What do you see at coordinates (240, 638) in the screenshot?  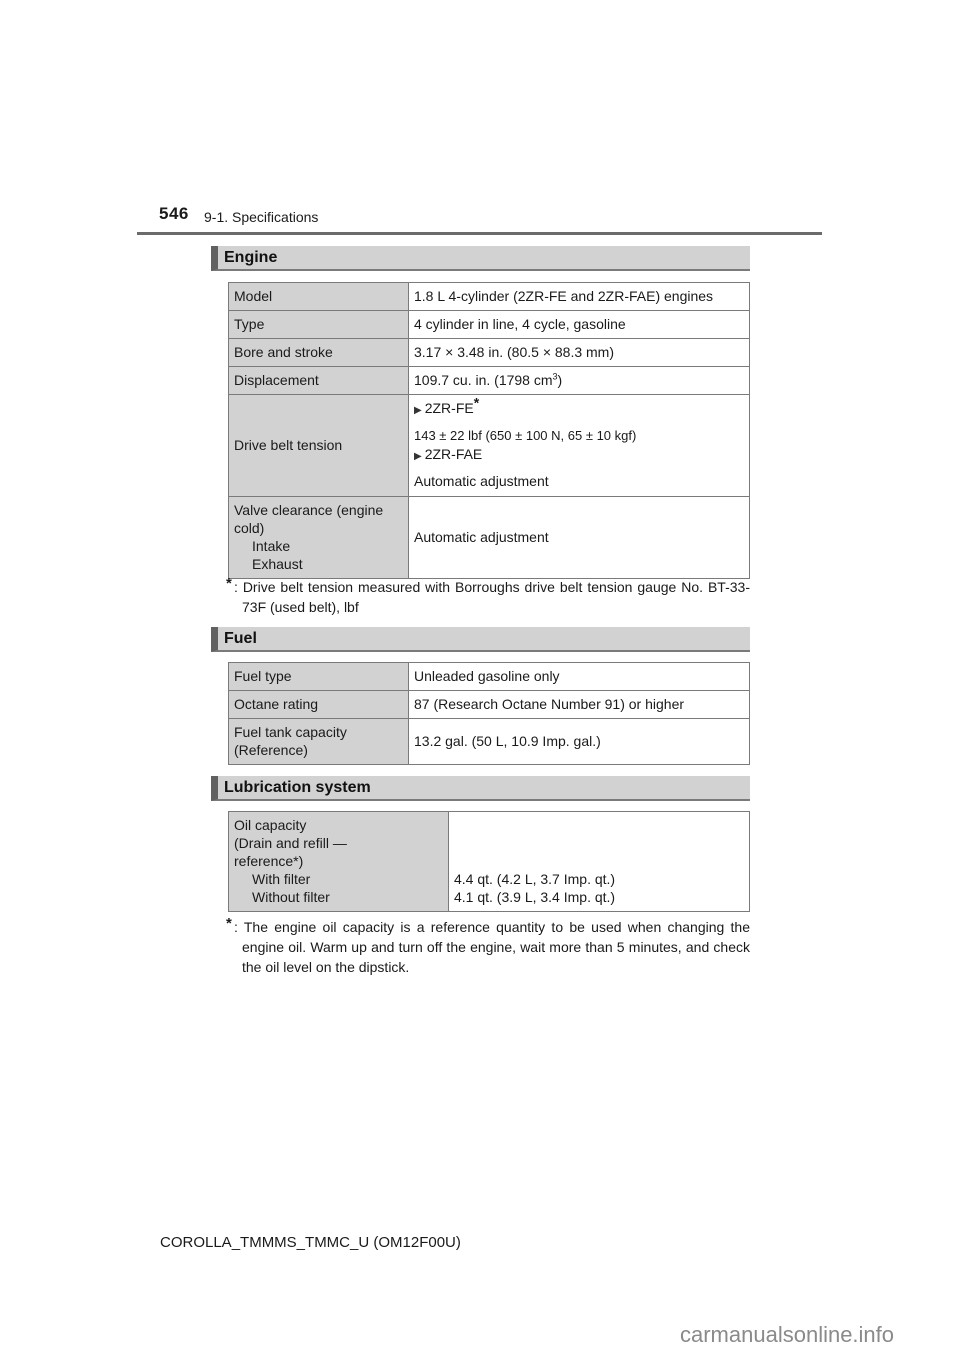 I see `fuel-section-title: Fuel` at bounding box center [240, 638].